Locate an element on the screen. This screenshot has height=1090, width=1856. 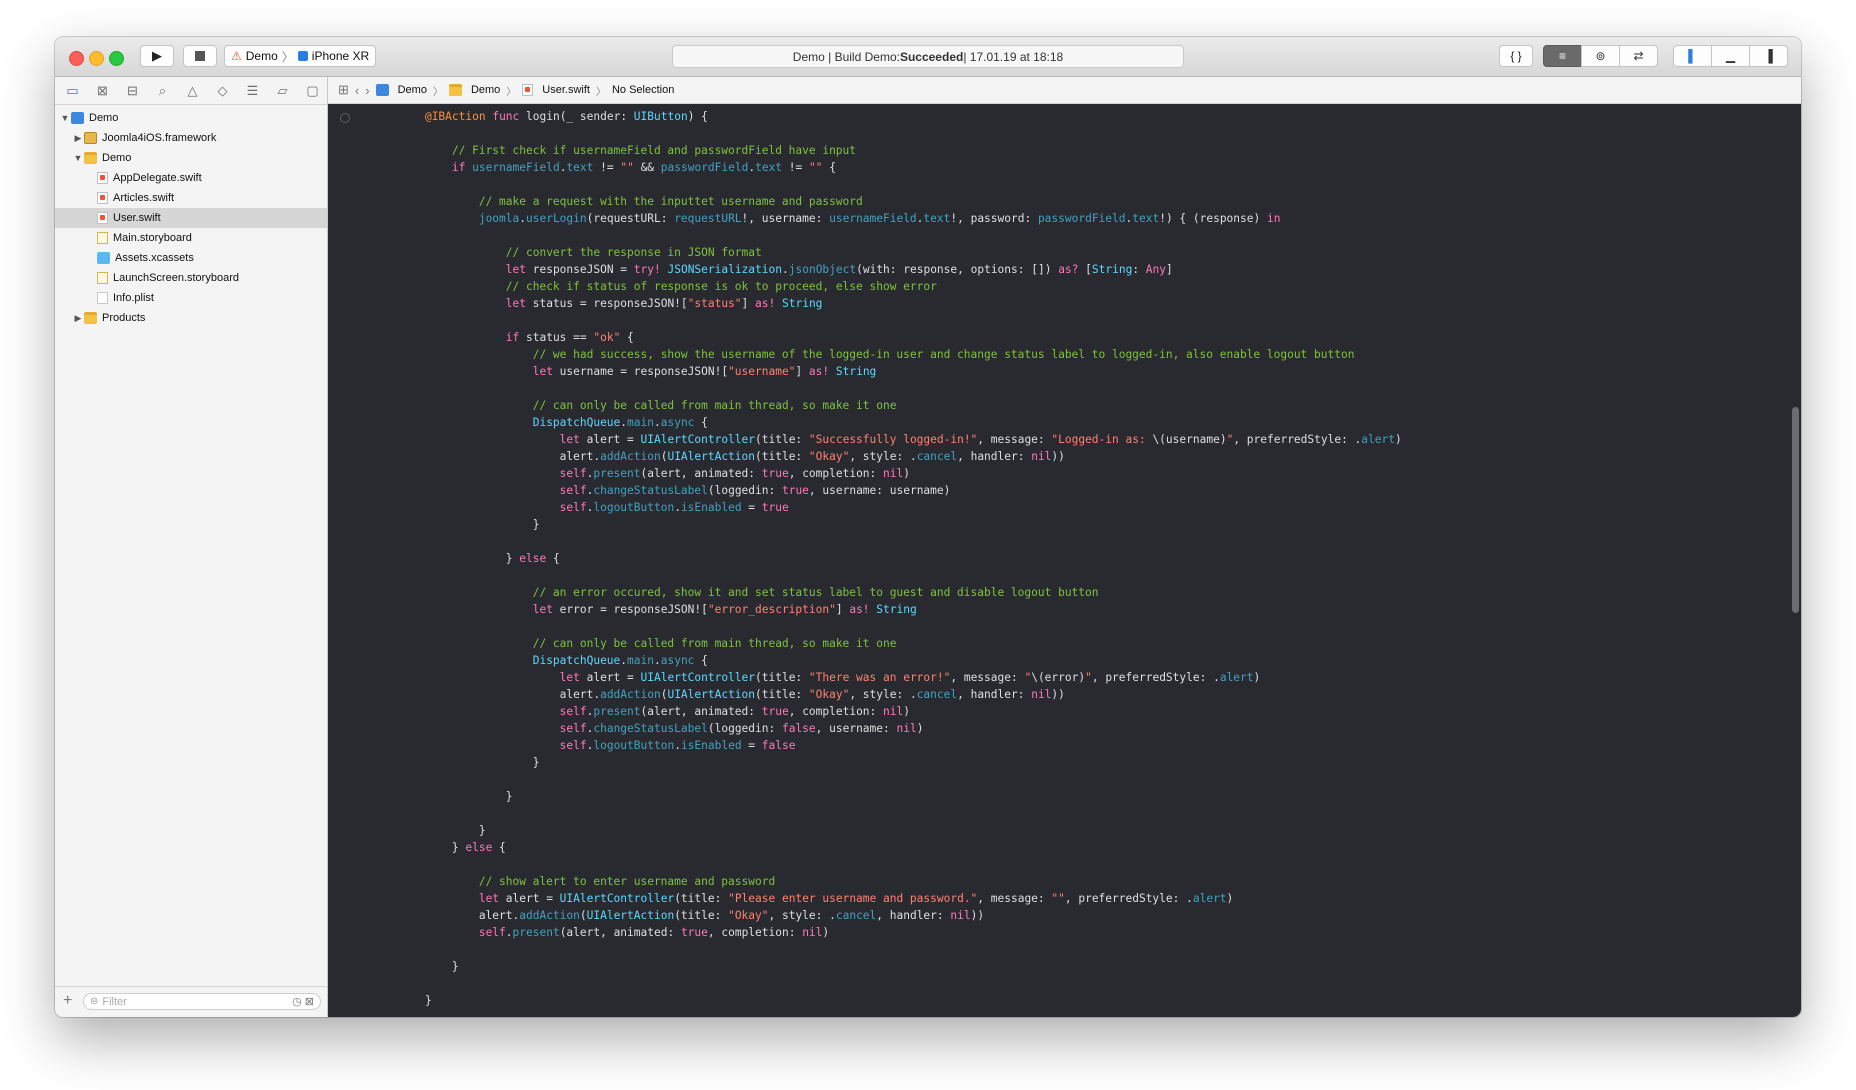
breadcrumb-project: Demo is located at coordinates (401, 90).